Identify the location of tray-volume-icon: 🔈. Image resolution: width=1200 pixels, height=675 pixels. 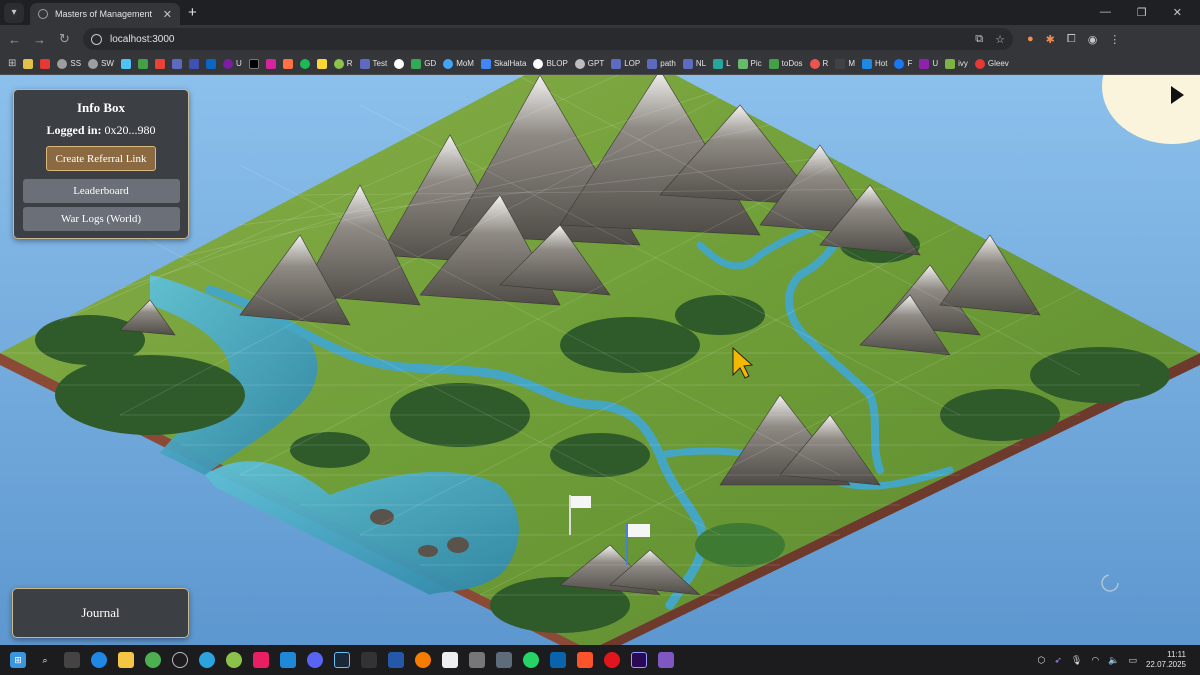
(1113, 660).